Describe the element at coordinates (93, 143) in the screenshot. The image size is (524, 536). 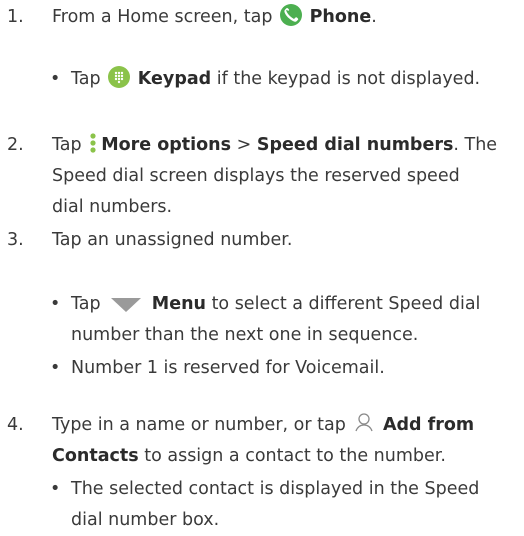
I see `more-options-icon` at that location.